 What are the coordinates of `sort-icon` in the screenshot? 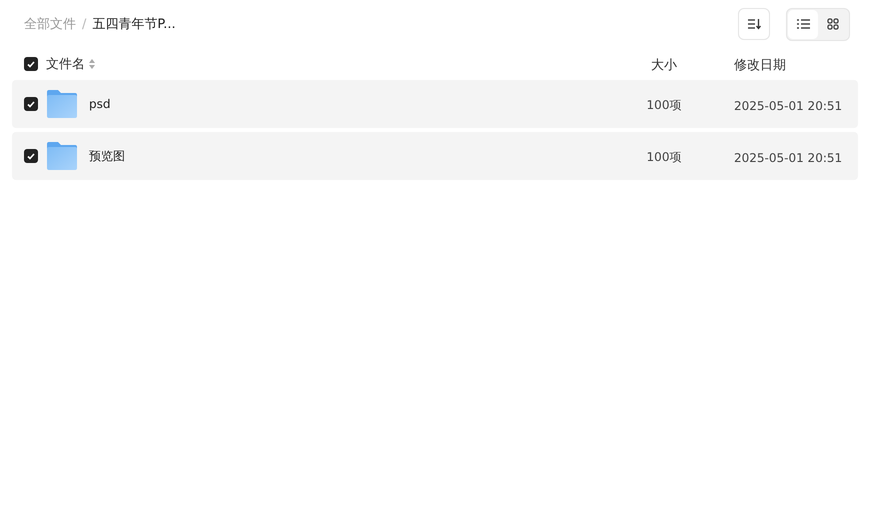 It's located at (754, 24).